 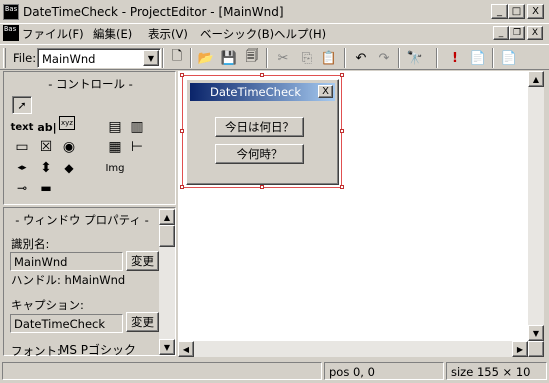 I want to click on status-message, so click(x=162, y=371).